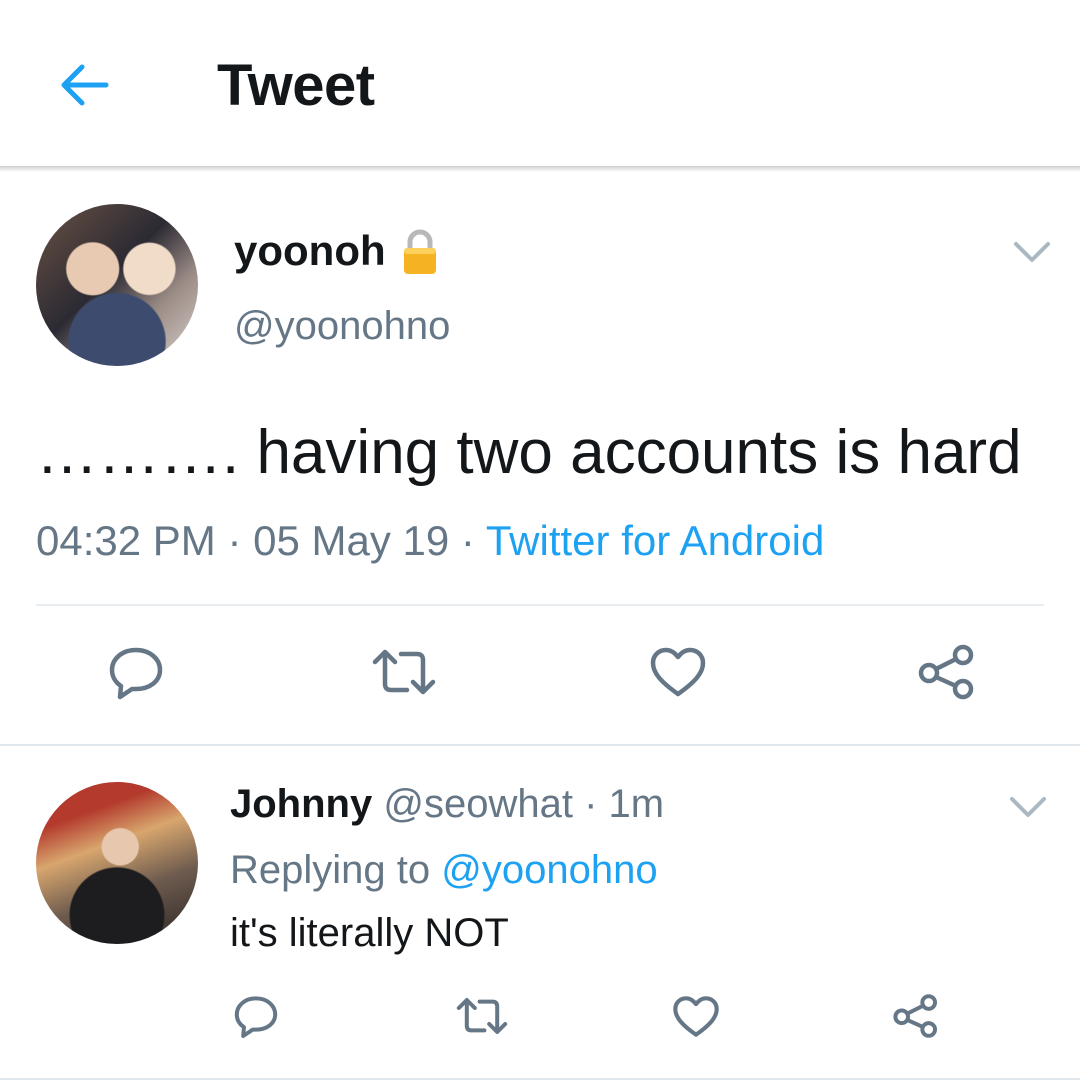  Describe the element at coordinates (310, 251) in the screenshot. I see `author-display-name: yoonoh` at that location.